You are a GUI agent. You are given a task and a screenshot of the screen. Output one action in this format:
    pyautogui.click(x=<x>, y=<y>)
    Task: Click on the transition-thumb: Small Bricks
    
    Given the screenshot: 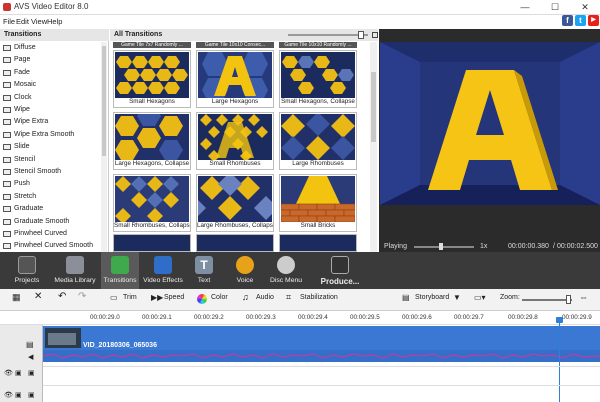 What is the action you would take?
    pyautogui.click(x=318, y=203)
    